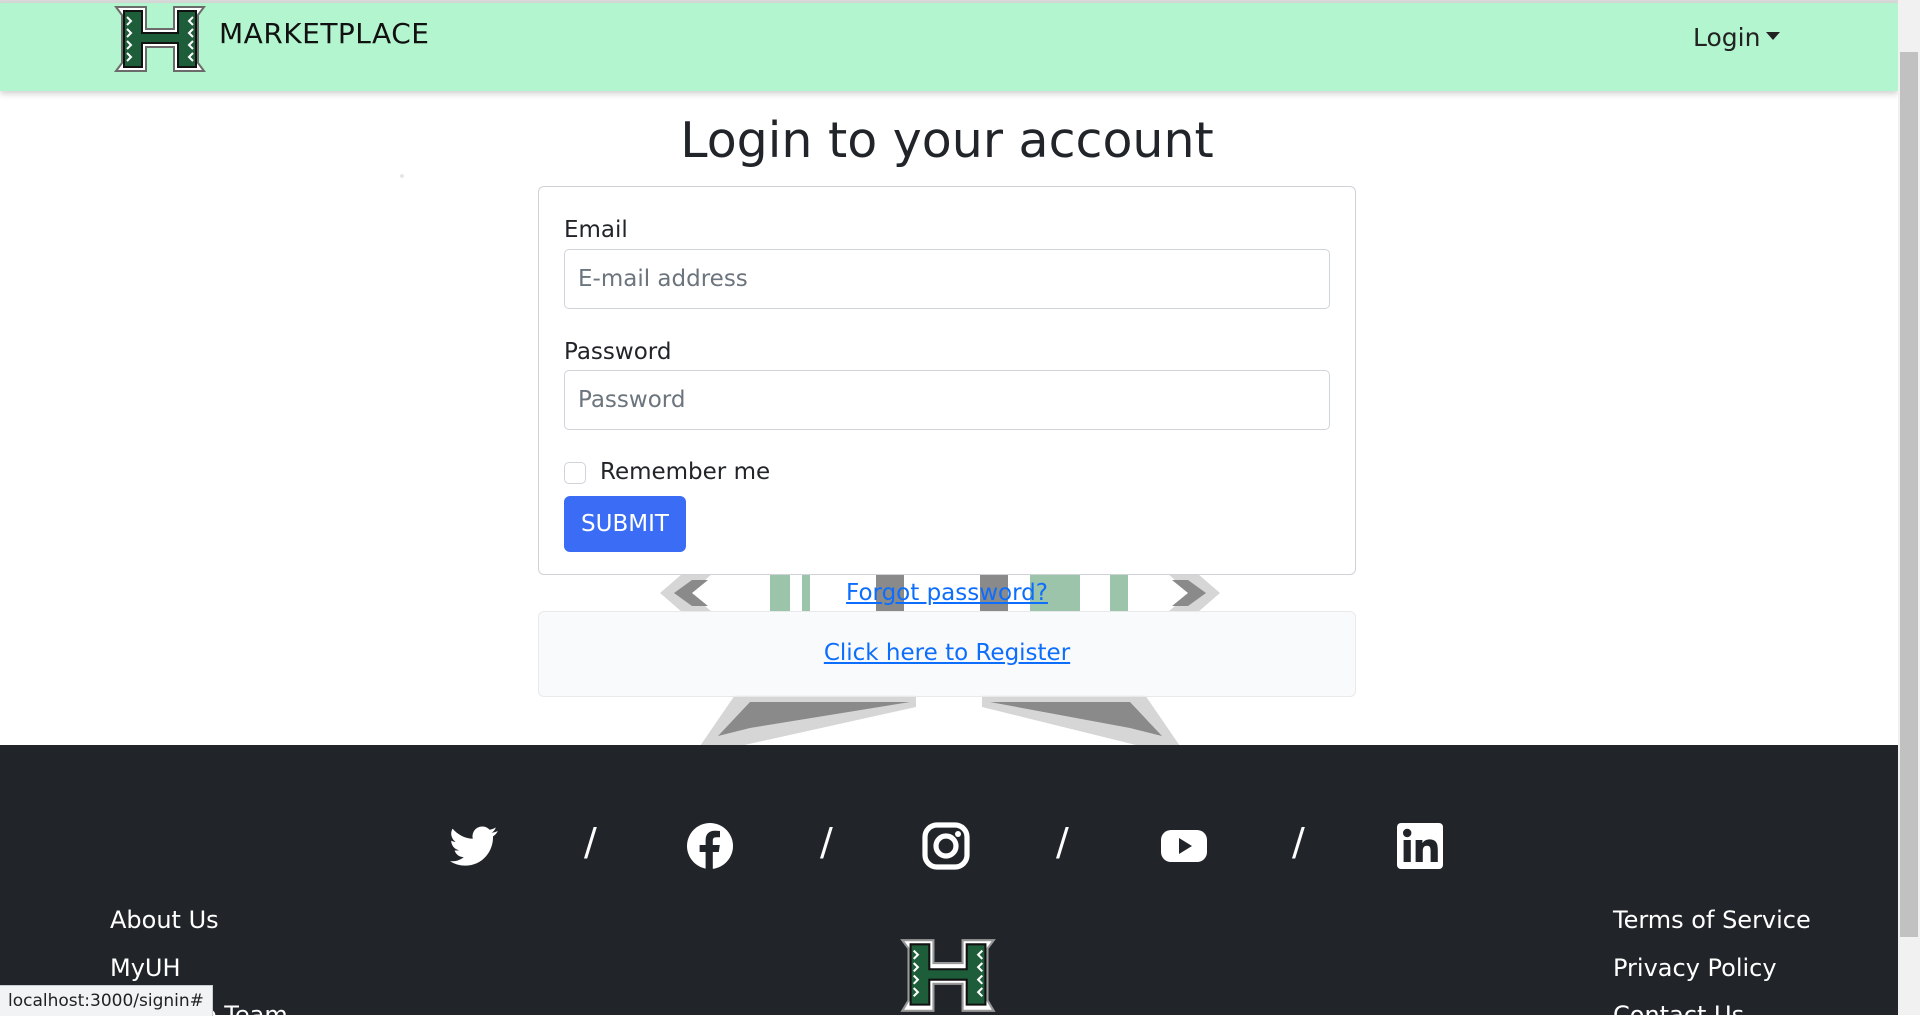 The height and width of the screenshot is (1029, 1920). I want to click on youtube-icon, so click(1184, 846).